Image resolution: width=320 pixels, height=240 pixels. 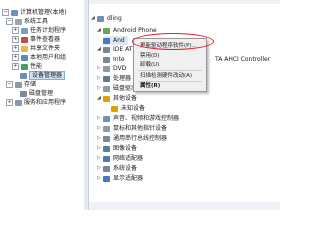 I want to click on tools-icon, so click(x=18, y=21).